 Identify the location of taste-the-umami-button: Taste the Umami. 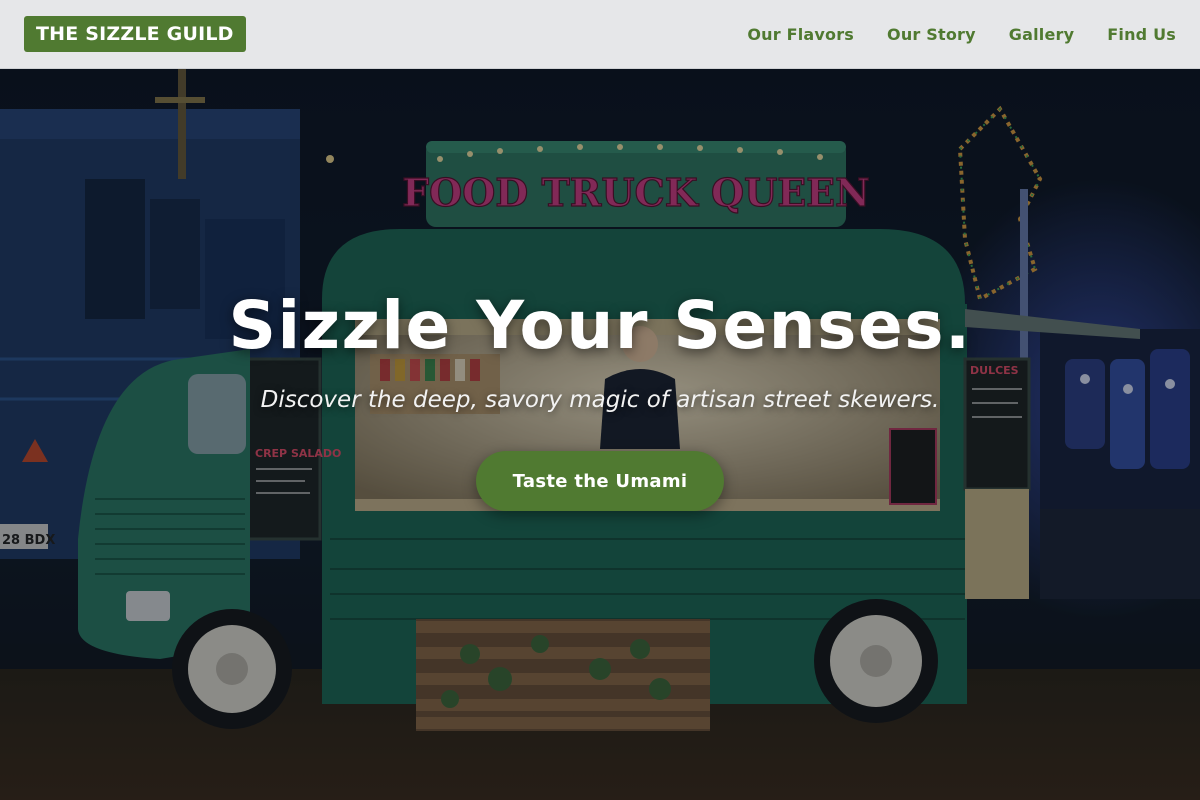
(600, 481).